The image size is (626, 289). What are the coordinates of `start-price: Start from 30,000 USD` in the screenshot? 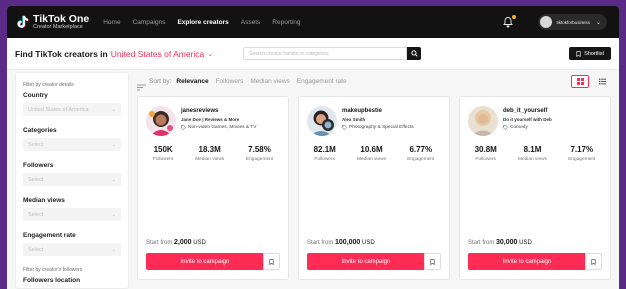 It's located at (500, 242).